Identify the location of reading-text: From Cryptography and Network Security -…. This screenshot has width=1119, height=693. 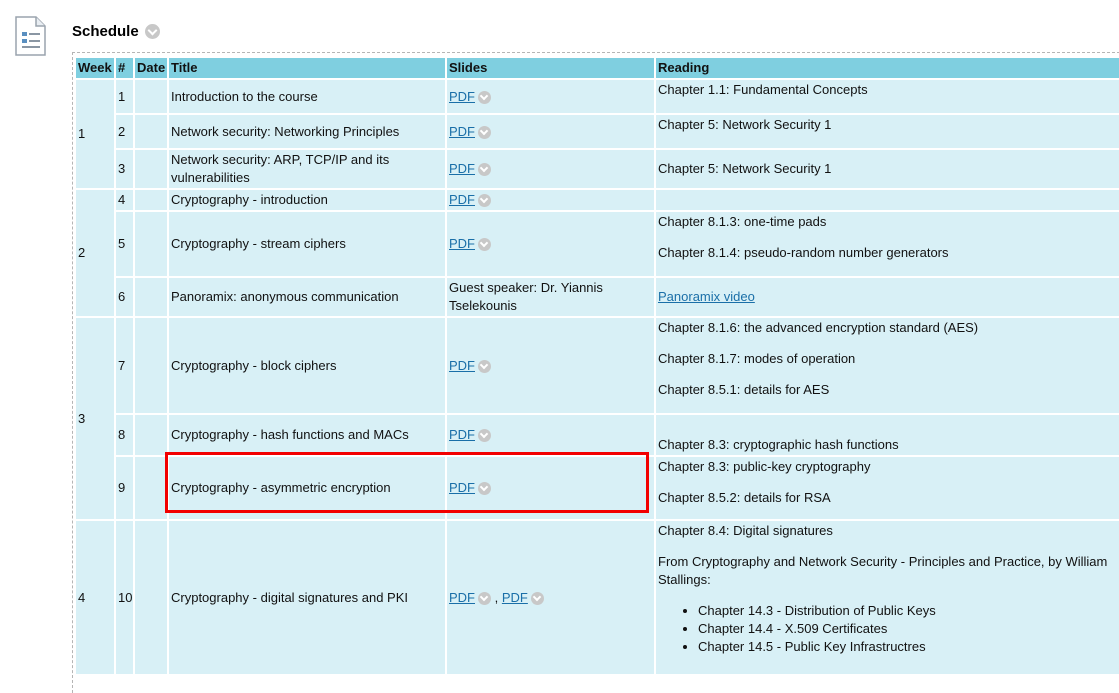
(883, 570).